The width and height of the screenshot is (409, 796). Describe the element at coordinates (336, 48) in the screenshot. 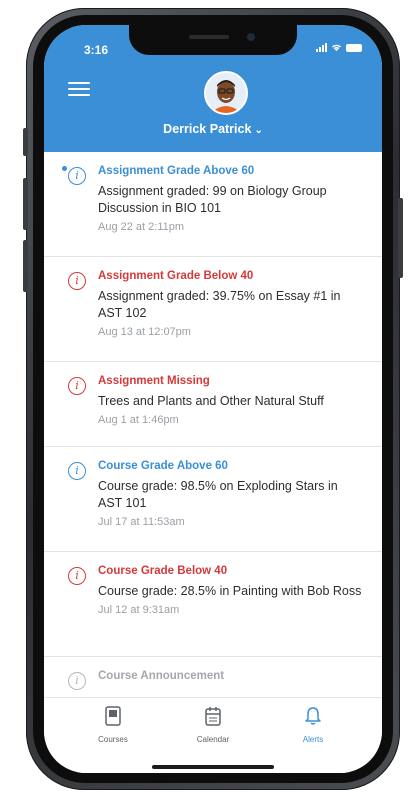

I see `wifi-icon` at that location.